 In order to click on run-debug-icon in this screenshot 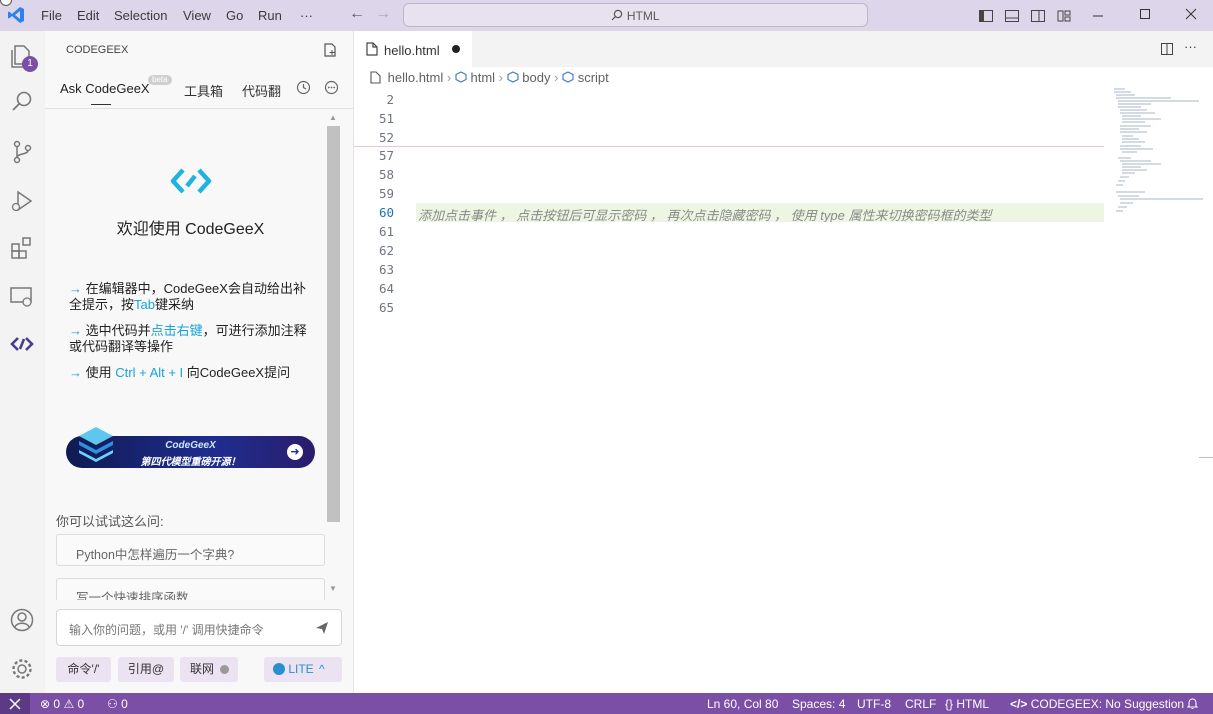, I will do `click(22, 201)`.